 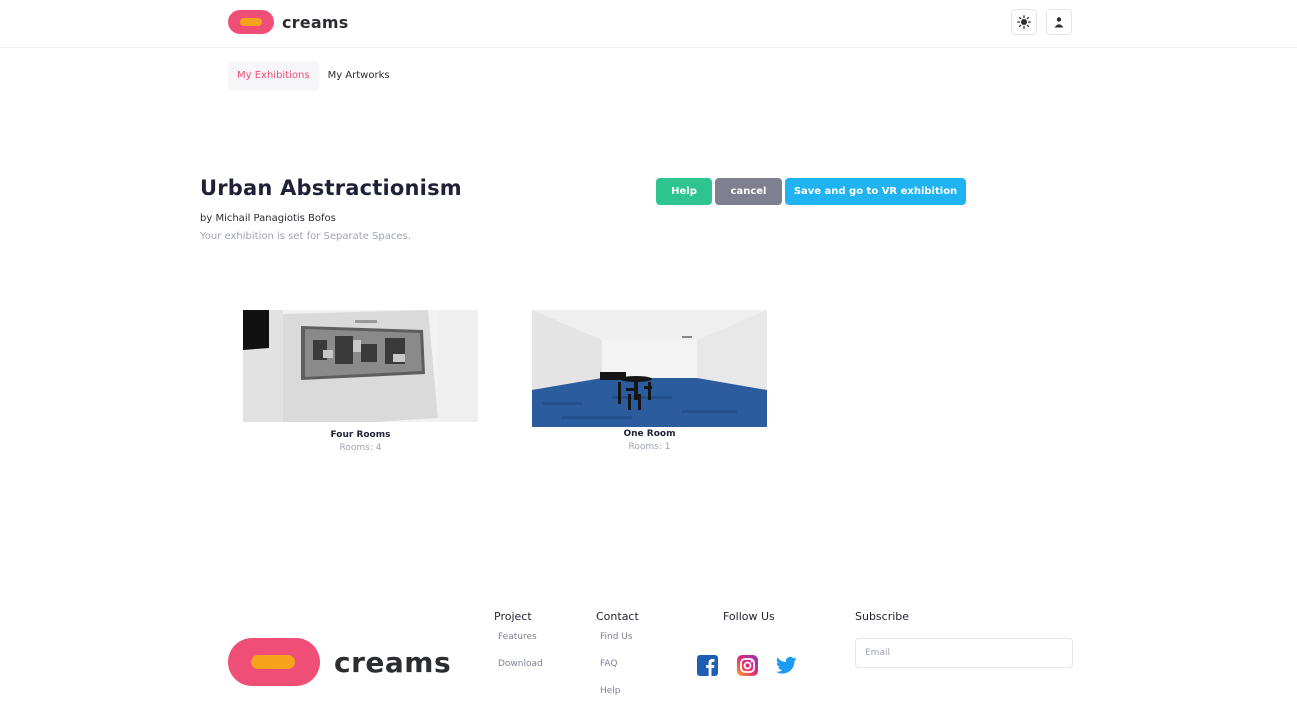 I want to click on footer-link-faq: FAQ, so click(x=608, y=664).